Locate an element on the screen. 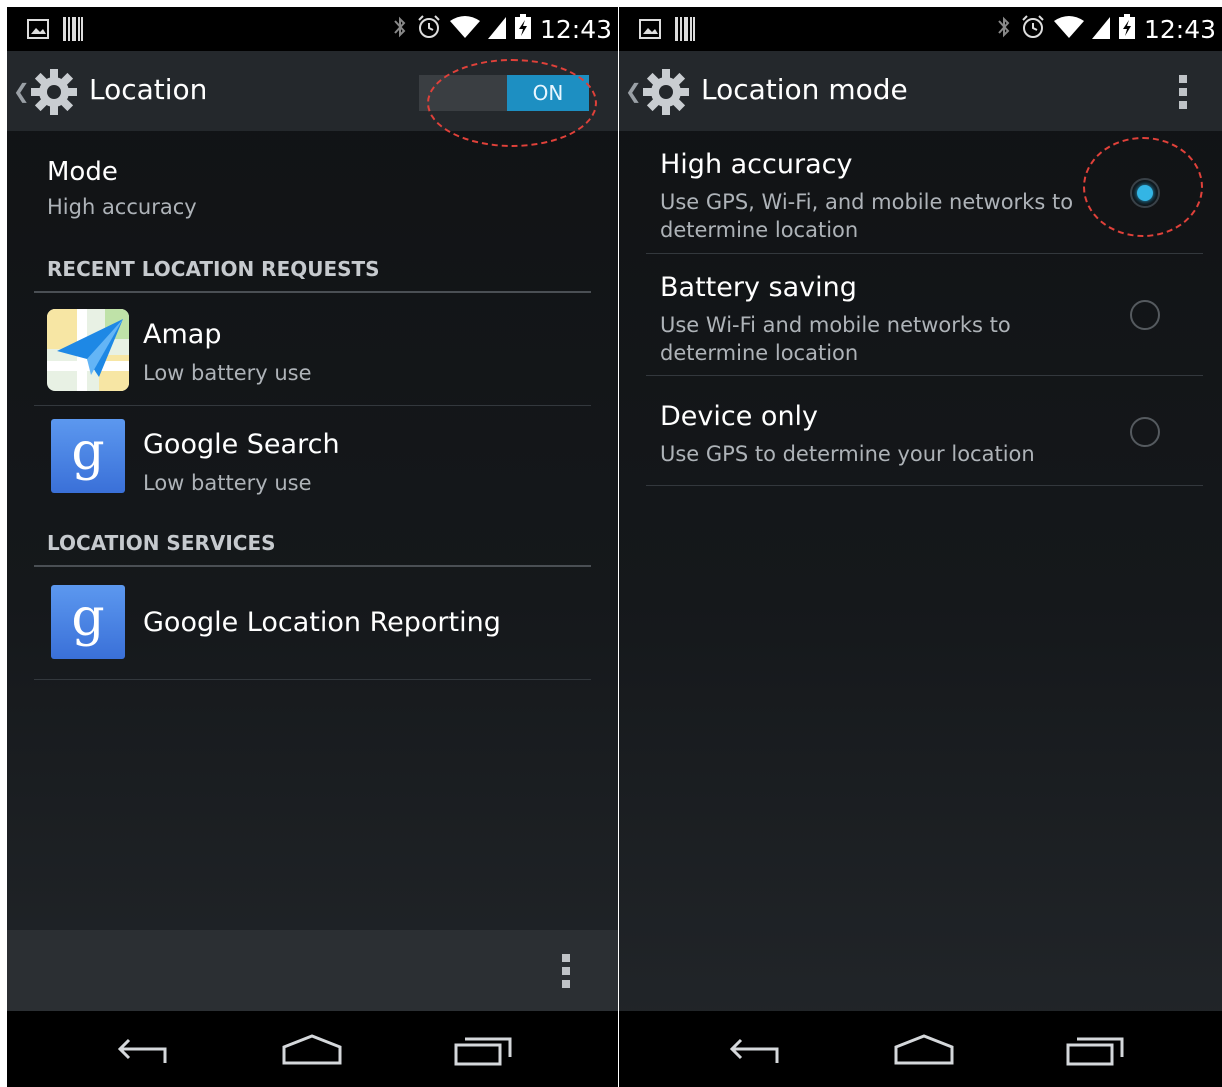 The width and height of the screenshot is (1222, 1087). option-title: Device only is located at coordinates (739, 416).